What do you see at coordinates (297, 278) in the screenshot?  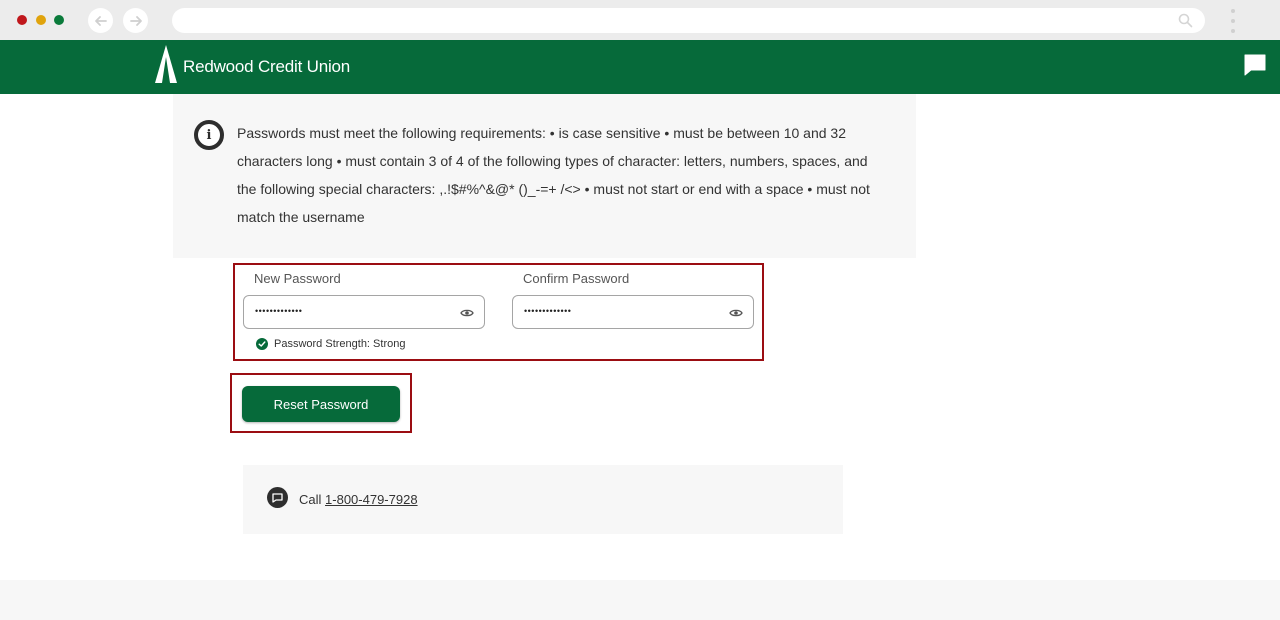 I see `new-password-label: New Password` at bounding box center [297, 278].